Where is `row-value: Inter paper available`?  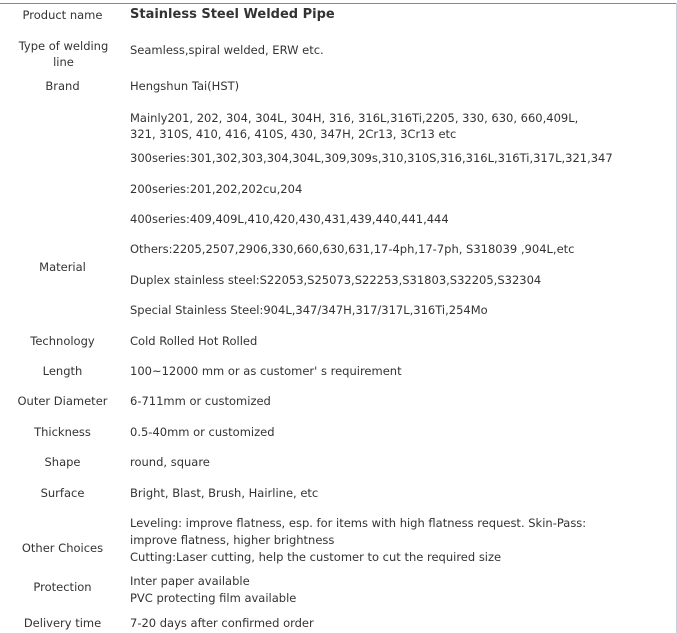 row-value: Inter paper available is located at coordinates (190, 581).